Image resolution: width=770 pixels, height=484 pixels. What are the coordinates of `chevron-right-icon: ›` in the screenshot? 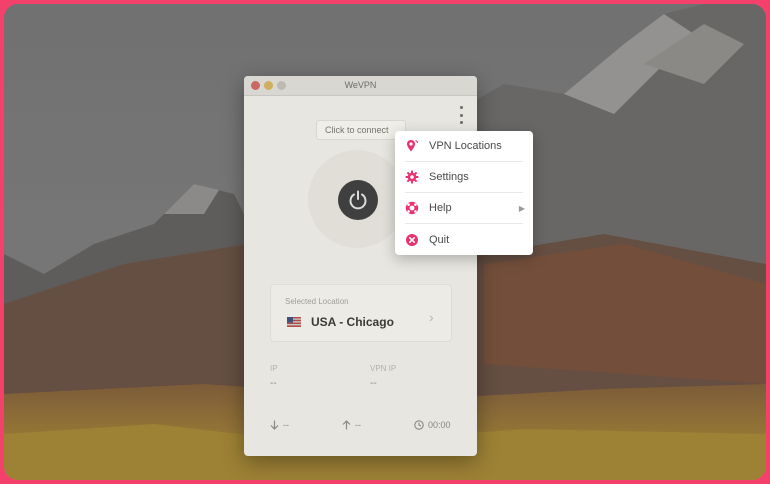 It's located at (431, 317).